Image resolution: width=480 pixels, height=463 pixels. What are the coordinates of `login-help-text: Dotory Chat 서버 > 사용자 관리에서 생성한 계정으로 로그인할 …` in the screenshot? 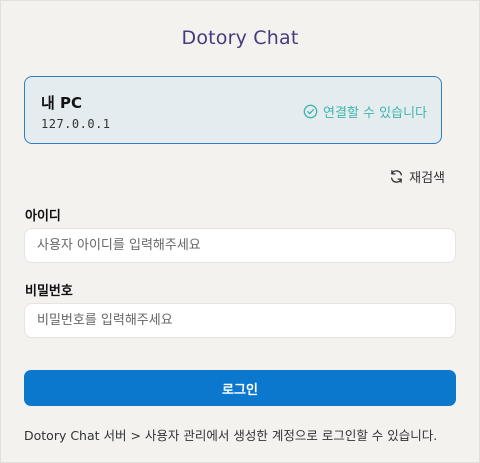 It's located at (231, 435).